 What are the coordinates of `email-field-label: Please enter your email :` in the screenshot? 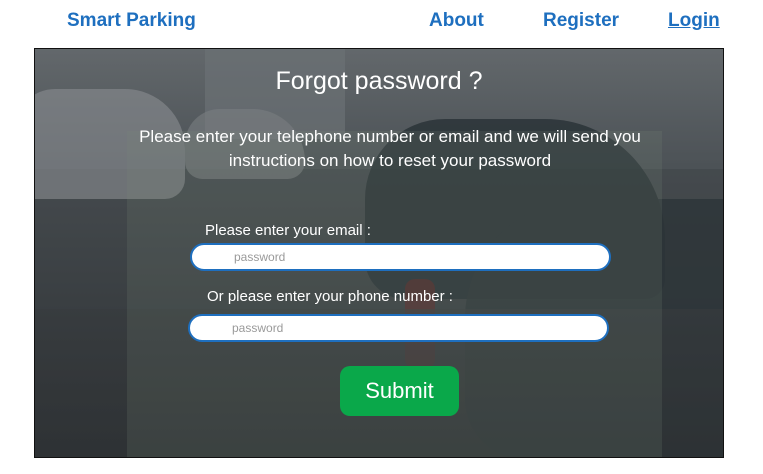 It's located at (288, 230).